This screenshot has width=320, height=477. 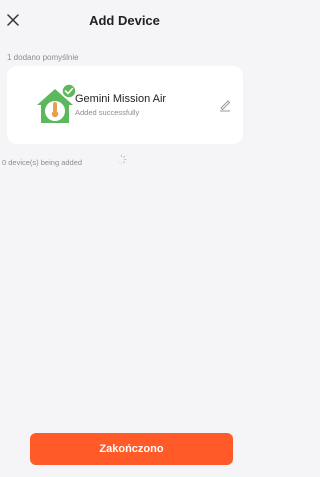 What do you see at coordinates (131, 449) in the screenshot?
I see `finish-button: Zakończono` at bounding box center [131, 449].